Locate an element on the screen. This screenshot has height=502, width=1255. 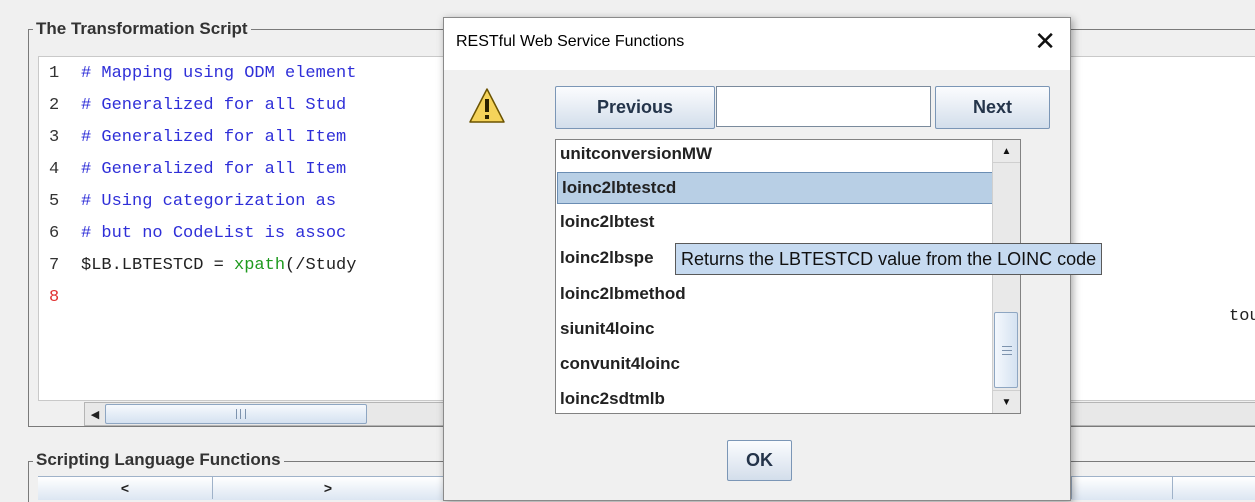
previous-button: Previous is located at coordinates (635, 107).